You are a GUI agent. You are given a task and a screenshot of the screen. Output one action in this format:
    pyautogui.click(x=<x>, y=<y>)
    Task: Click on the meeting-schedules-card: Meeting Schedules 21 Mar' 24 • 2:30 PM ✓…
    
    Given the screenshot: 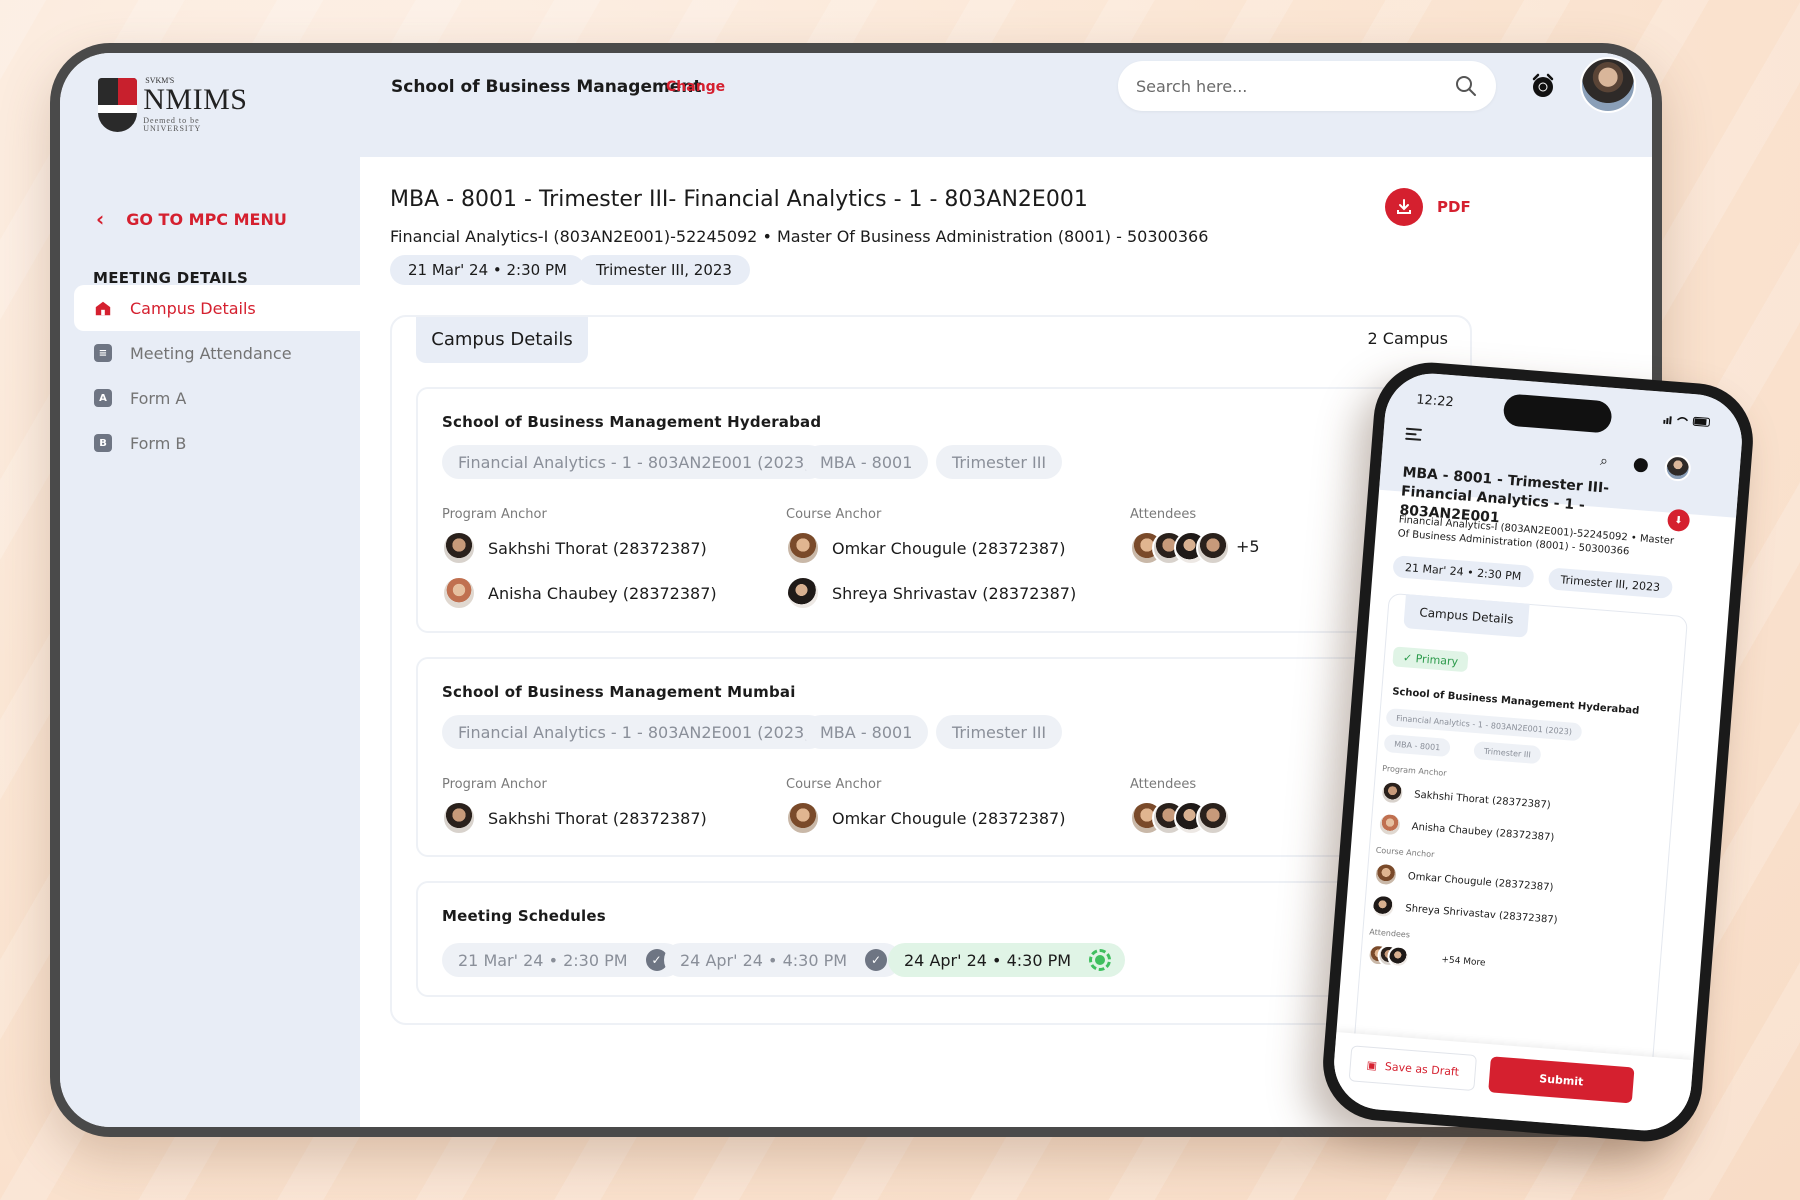 What is the action you would take?
    pyautogui.click(x=936, y=939)
    